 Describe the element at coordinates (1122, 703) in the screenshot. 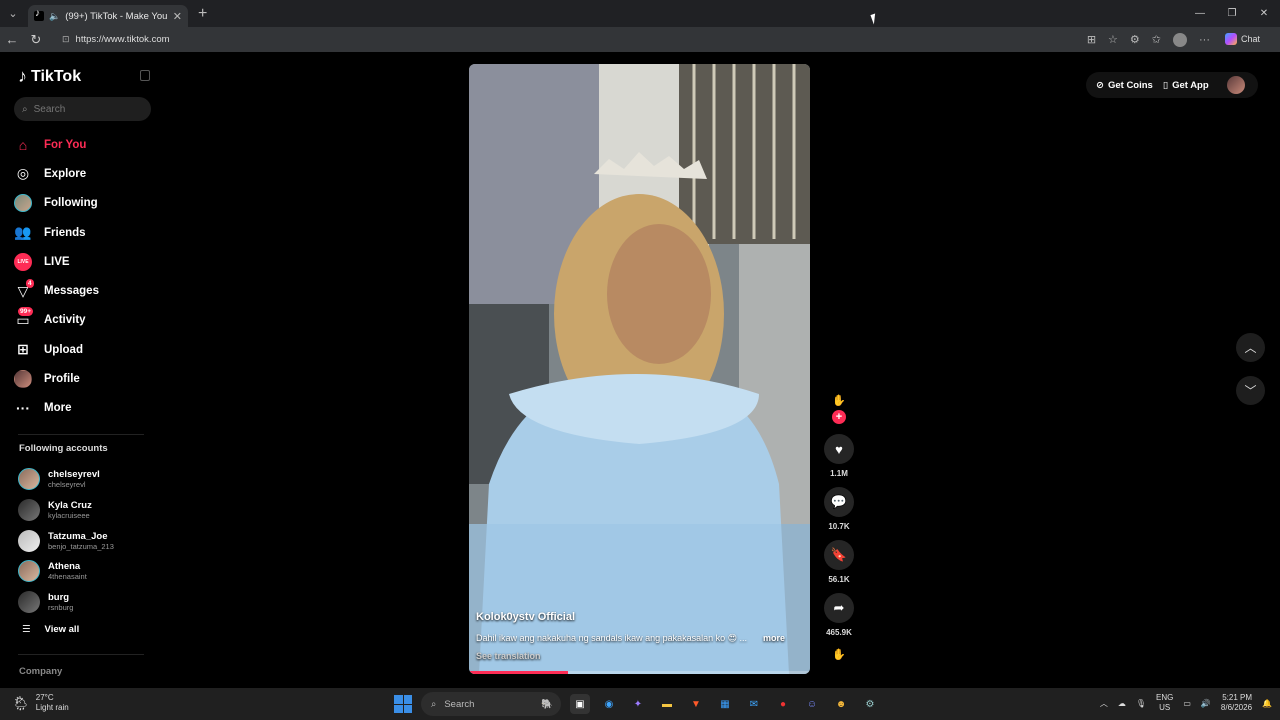

I see `onedrive-icon: ☁` at that location.